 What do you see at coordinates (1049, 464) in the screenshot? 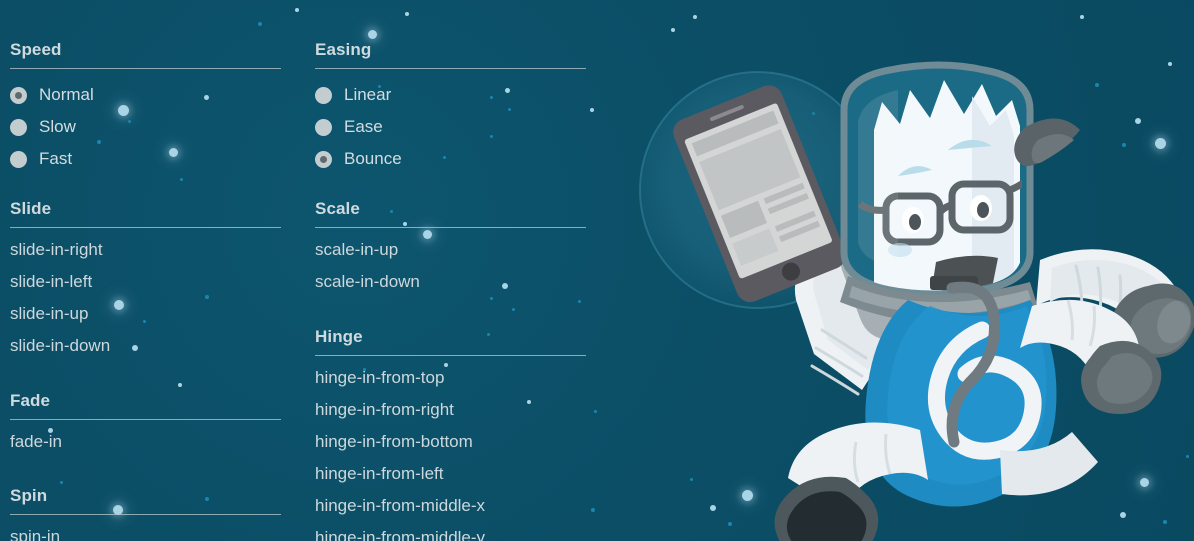
I see `thigh` at bounding box center [1049, 464].